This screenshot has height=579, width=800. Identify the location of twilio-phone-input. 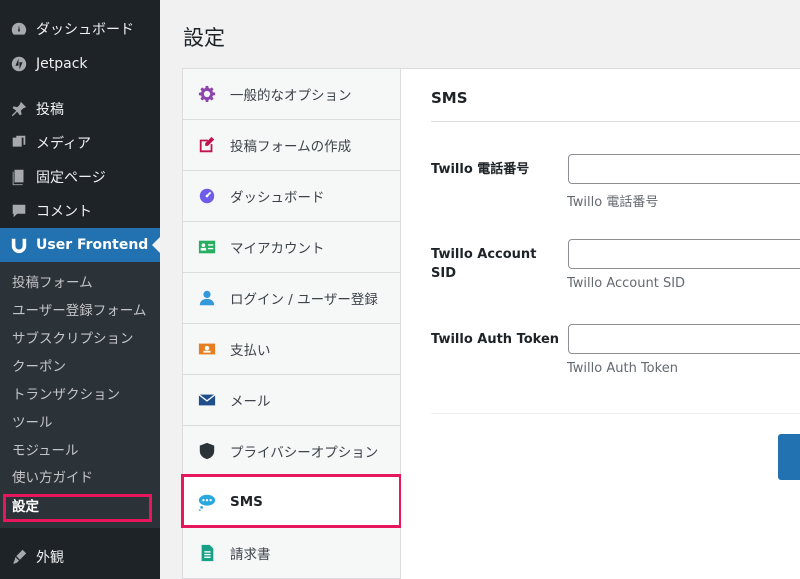
(684, 169).